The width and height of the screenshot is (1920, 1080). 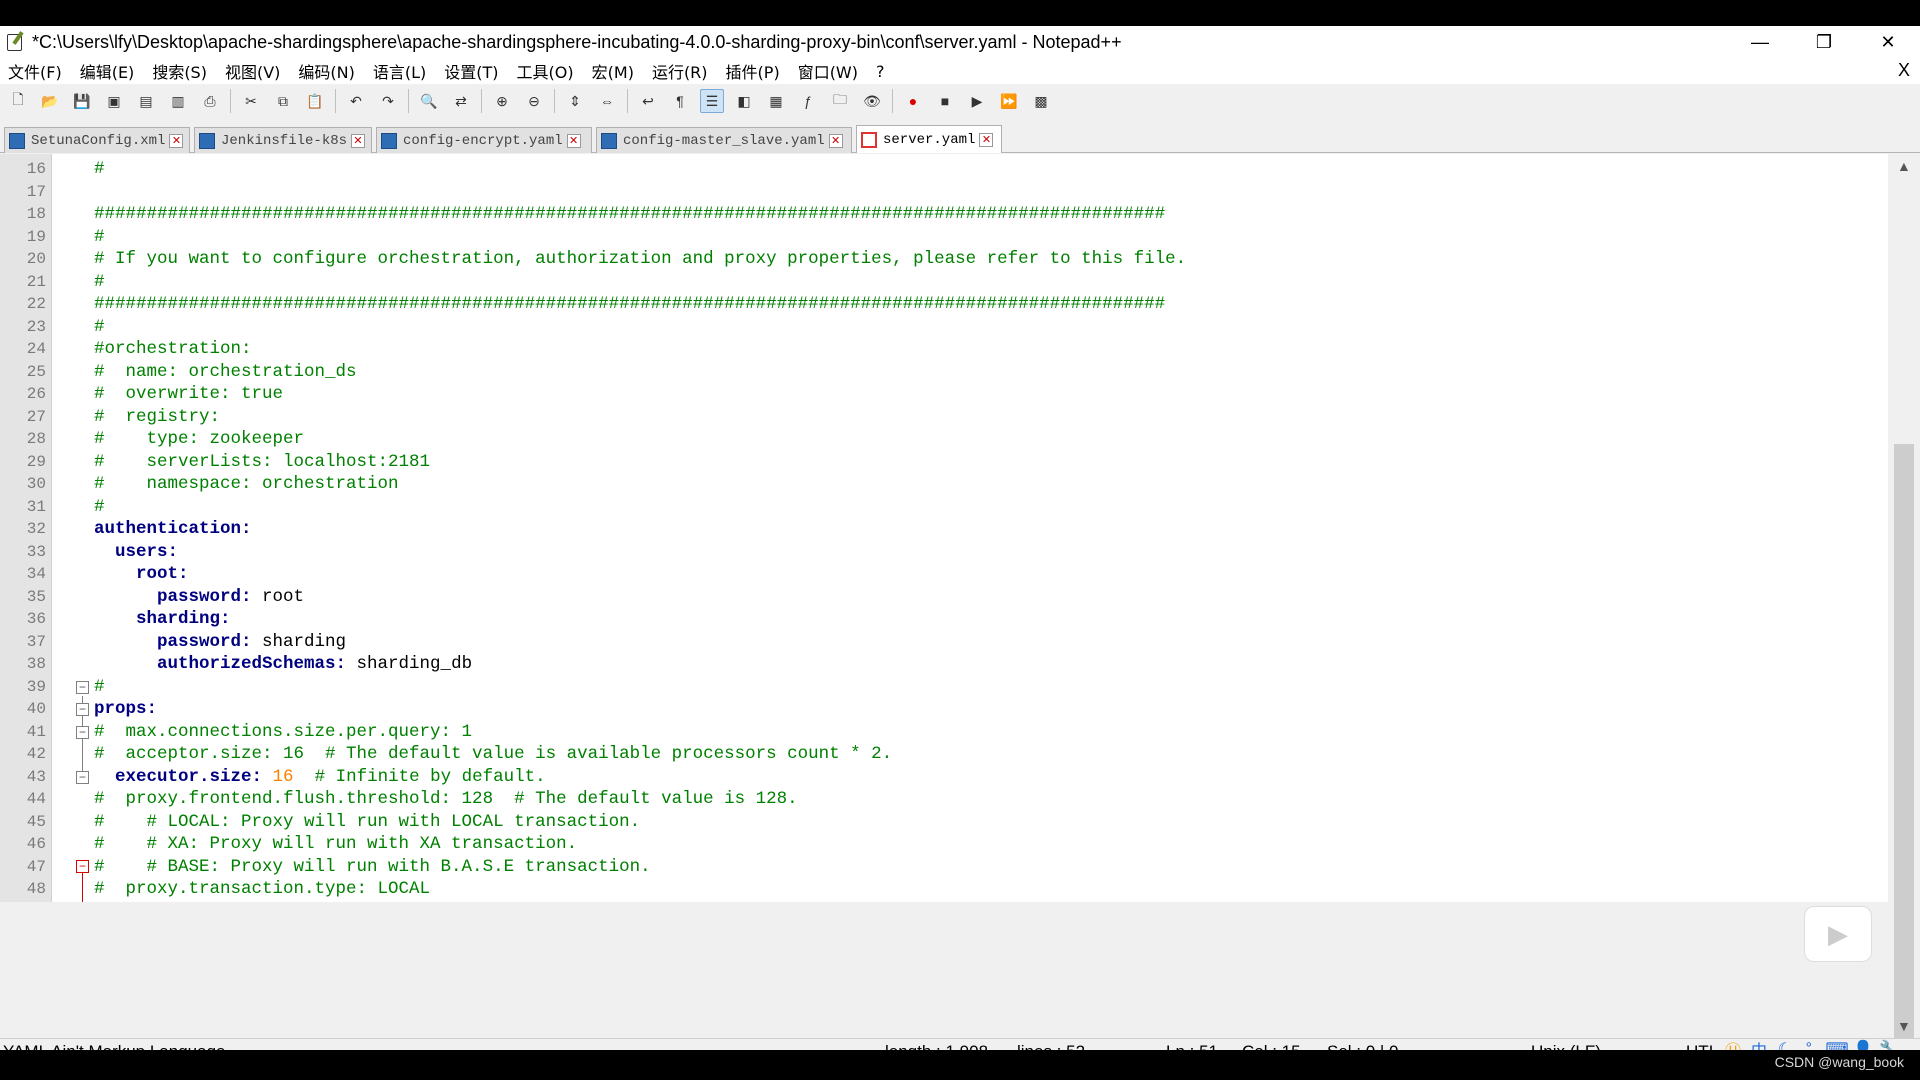 What do you see at coordinates (283, 101) in the screenshot?
I see `copy-icon: ⧉` at bounding box center [283, 101].